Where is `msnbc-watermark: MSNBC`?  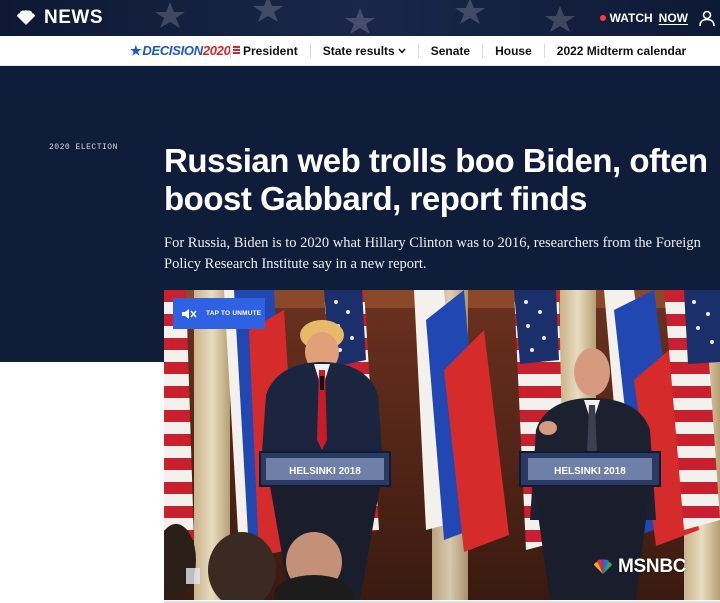
msnbc-watermark: MSNBC is located at coordinates (638, 567).